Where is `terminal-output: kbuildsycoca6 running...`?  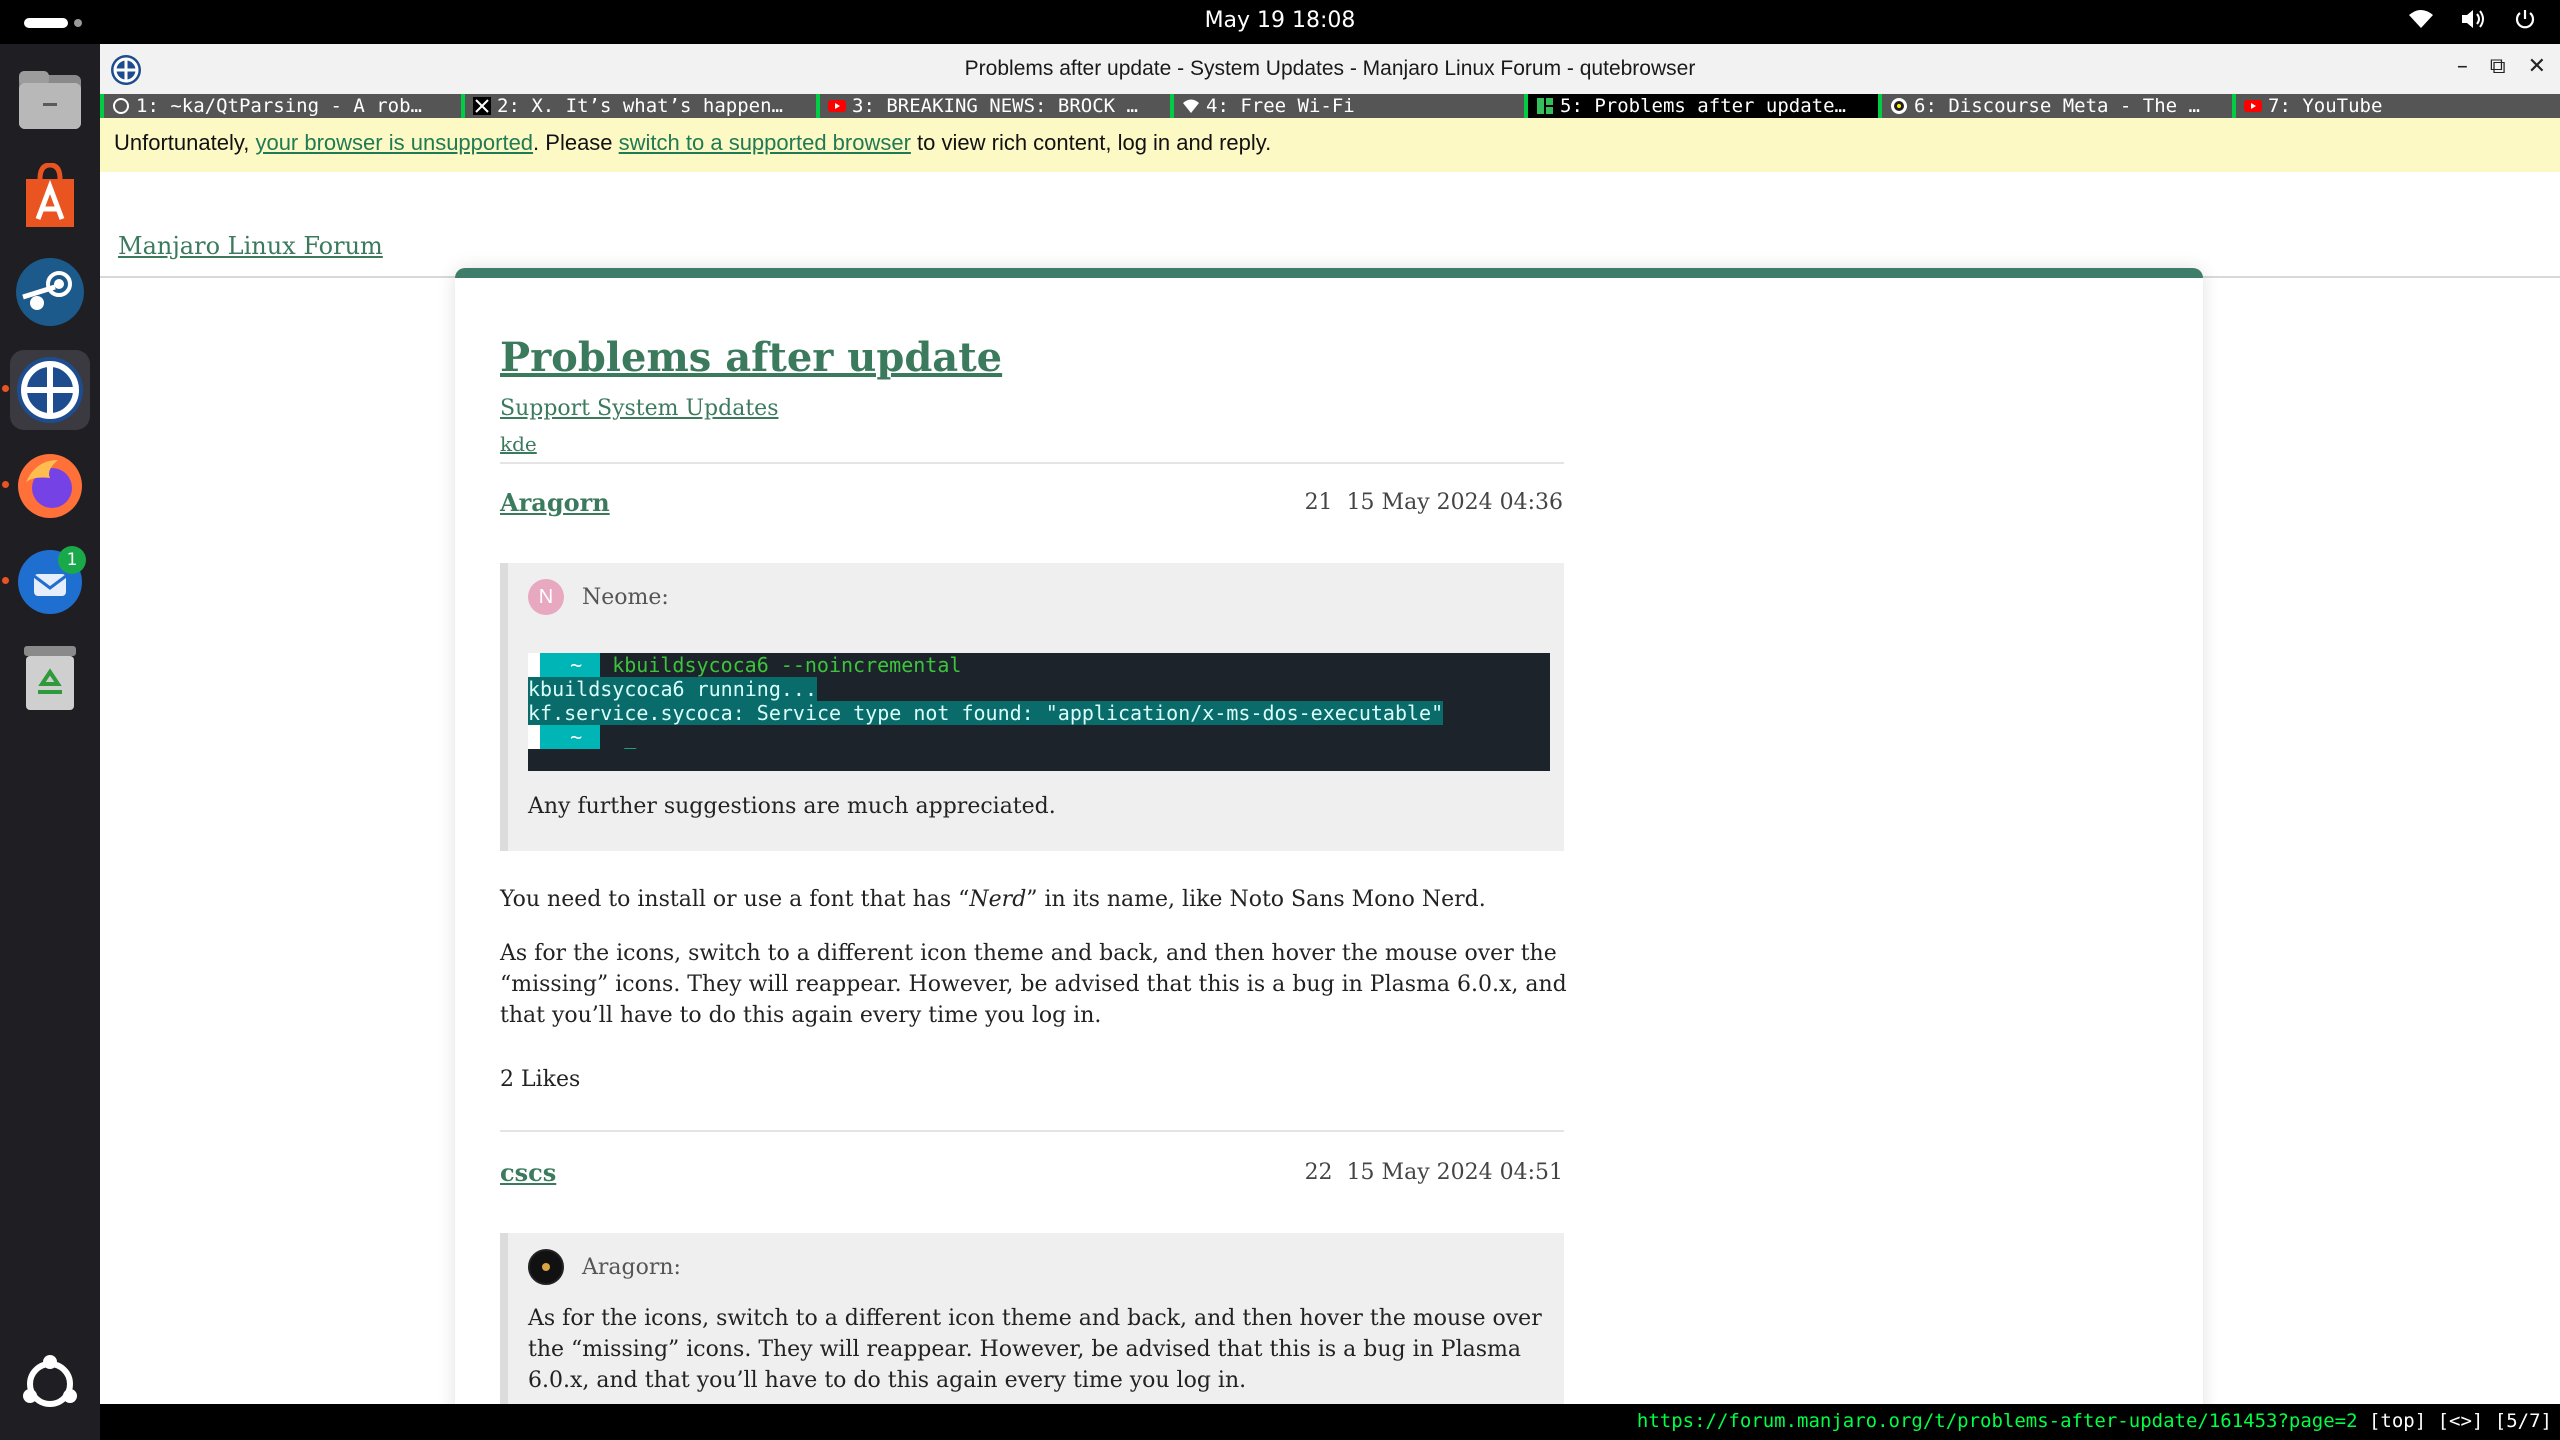 terminal-output: kbuildsycoca6 running... is located at coordinates (672, 689).